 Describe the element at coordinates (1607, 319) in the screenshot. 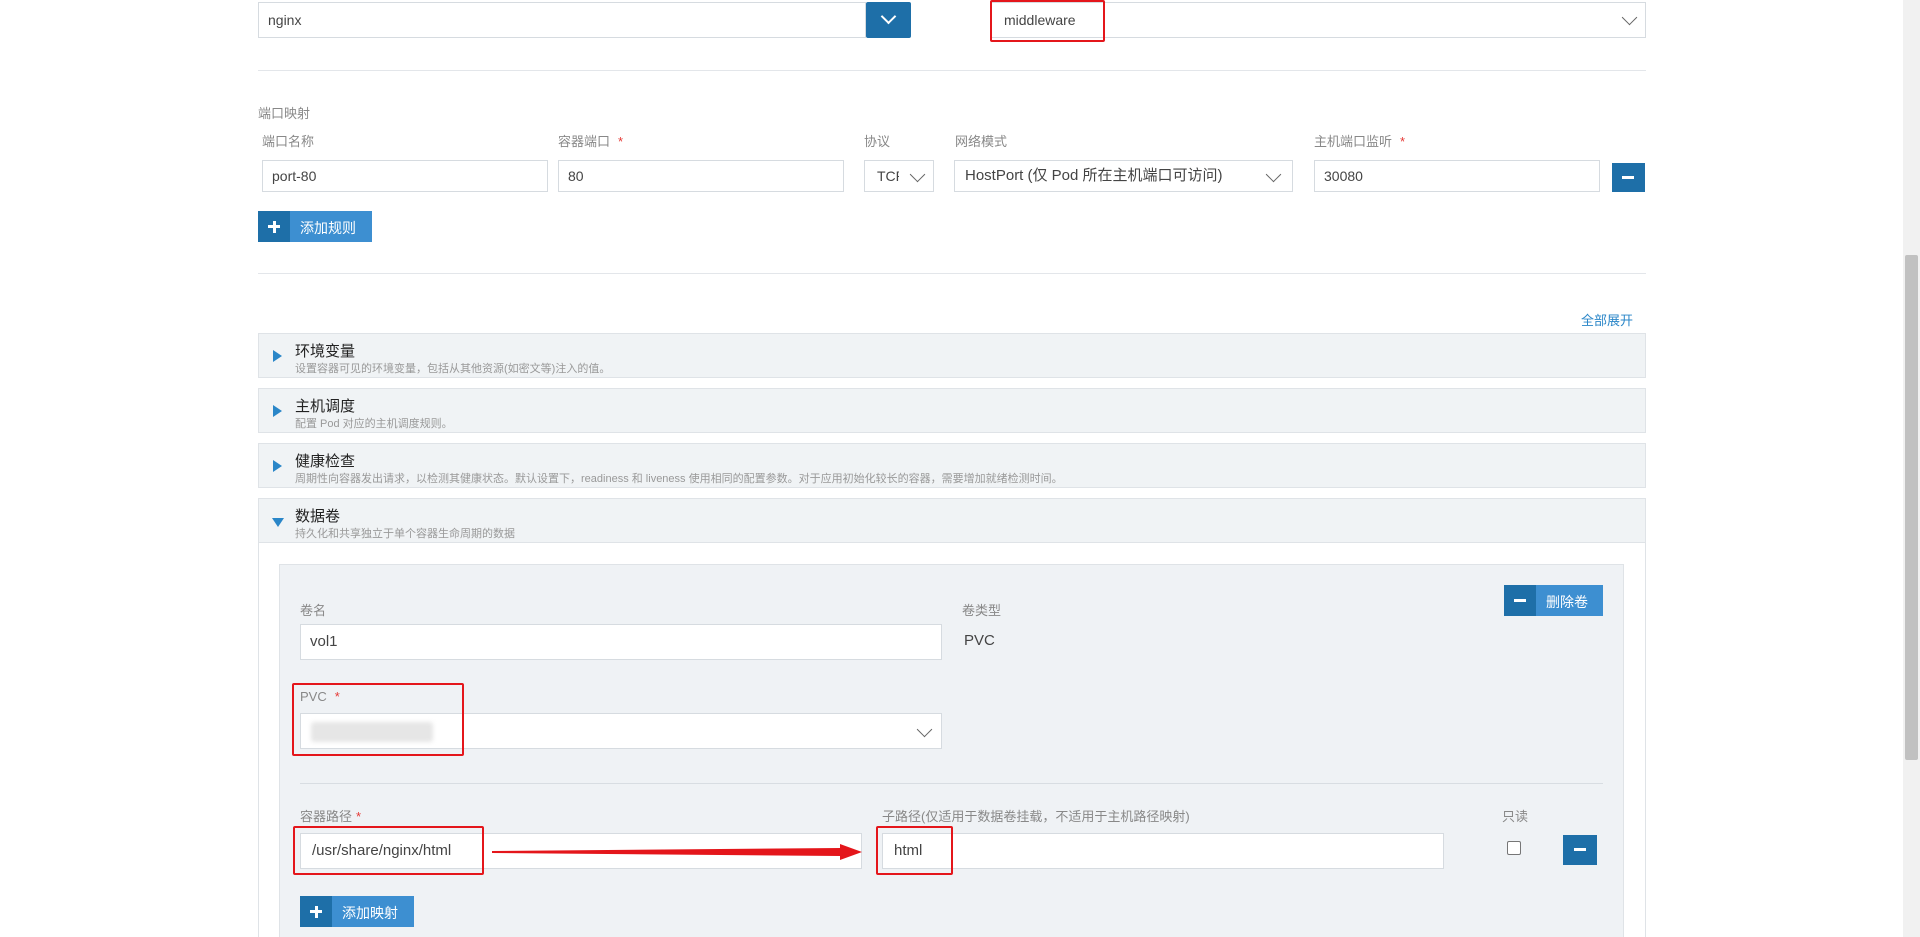

I see `expand-all-link: 全部展开` at that location.